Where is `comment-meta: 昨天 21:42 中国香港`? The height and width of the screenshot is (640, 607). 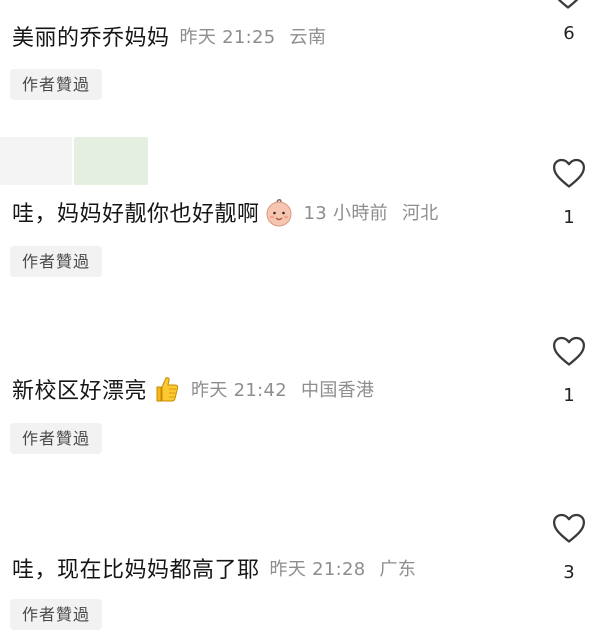
comment-meta: 昨天 21:42 中国香港 is located at coordinates (282, 389).